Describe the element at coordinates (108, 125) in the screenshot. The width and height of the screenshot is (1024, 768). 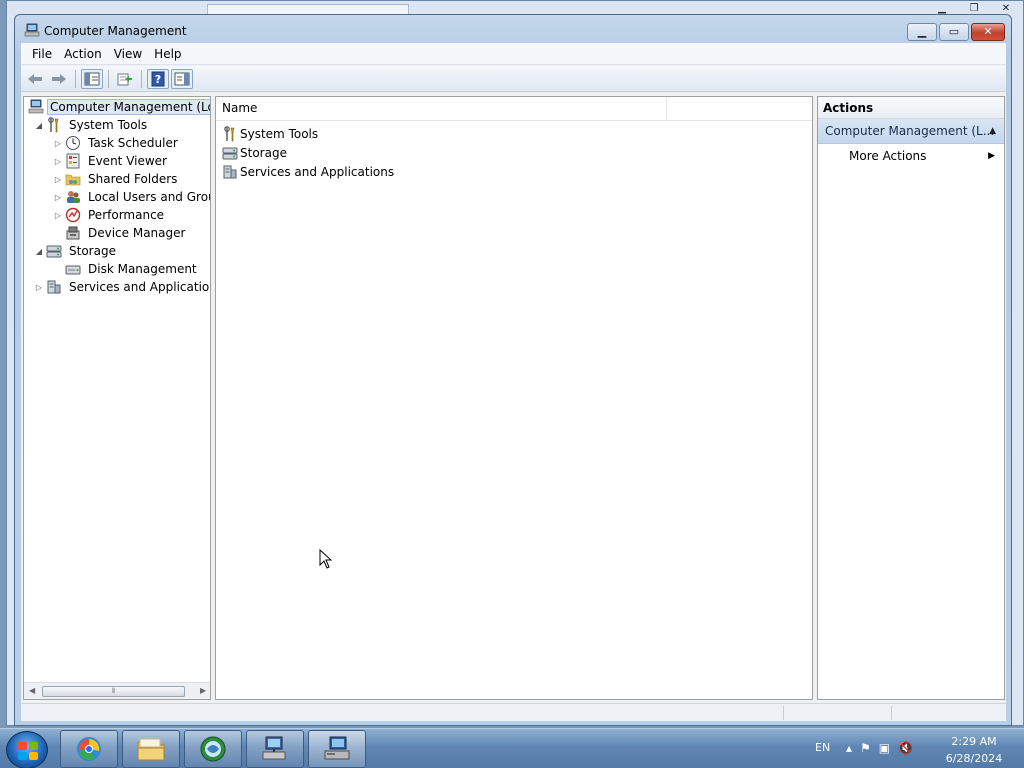
I see `tree-item-label: System Tools` at that location.